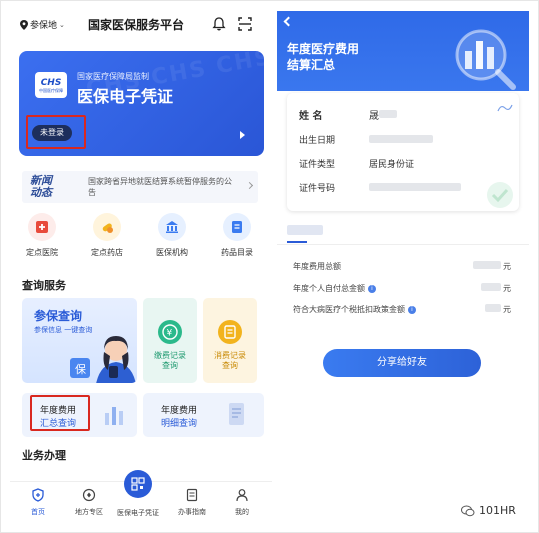 This screenshot has width=539, height=533. I want to click on wechat-brand-watermark: 101HR, so click(488, 510).